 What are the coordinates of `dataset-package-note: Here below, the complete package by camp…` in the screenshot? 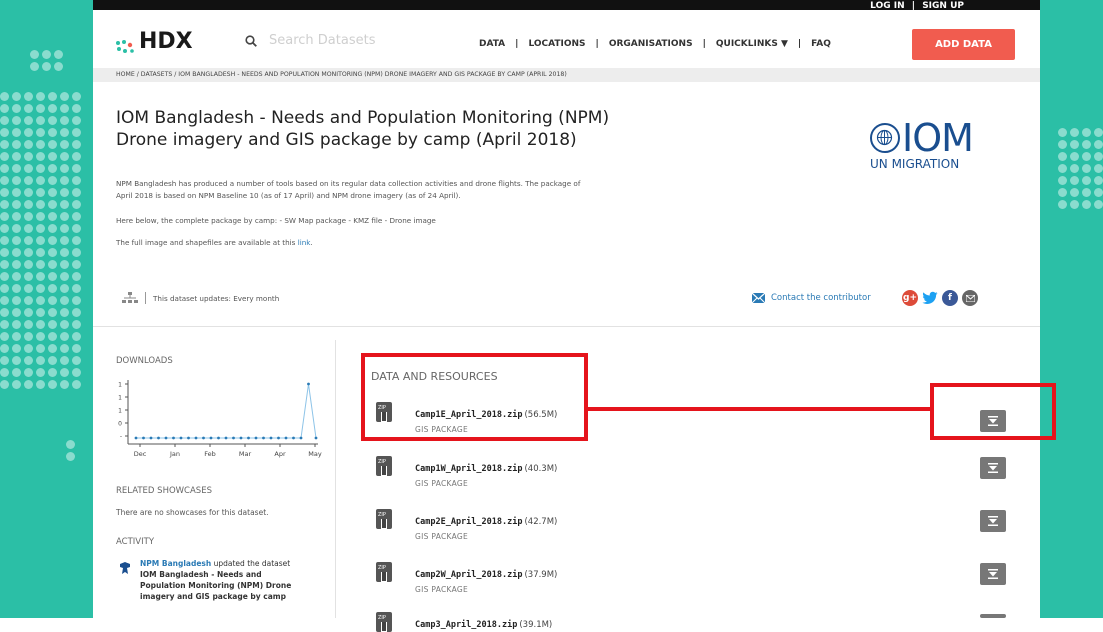 It's located at (276, 220).